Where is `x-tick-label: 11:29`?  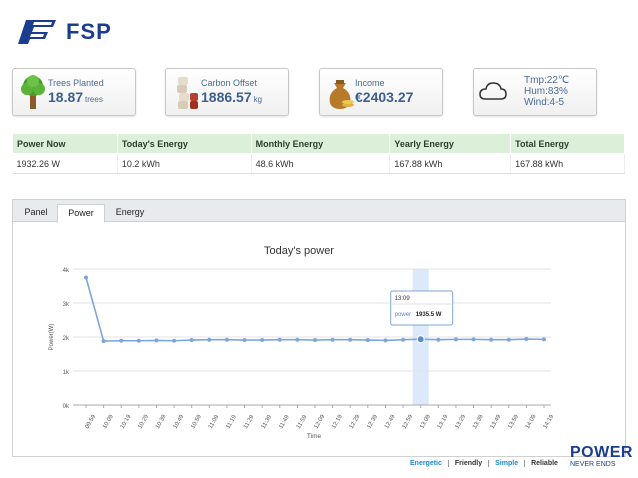
x-tick-label: 11:29 is located at coordinates (249, 422).